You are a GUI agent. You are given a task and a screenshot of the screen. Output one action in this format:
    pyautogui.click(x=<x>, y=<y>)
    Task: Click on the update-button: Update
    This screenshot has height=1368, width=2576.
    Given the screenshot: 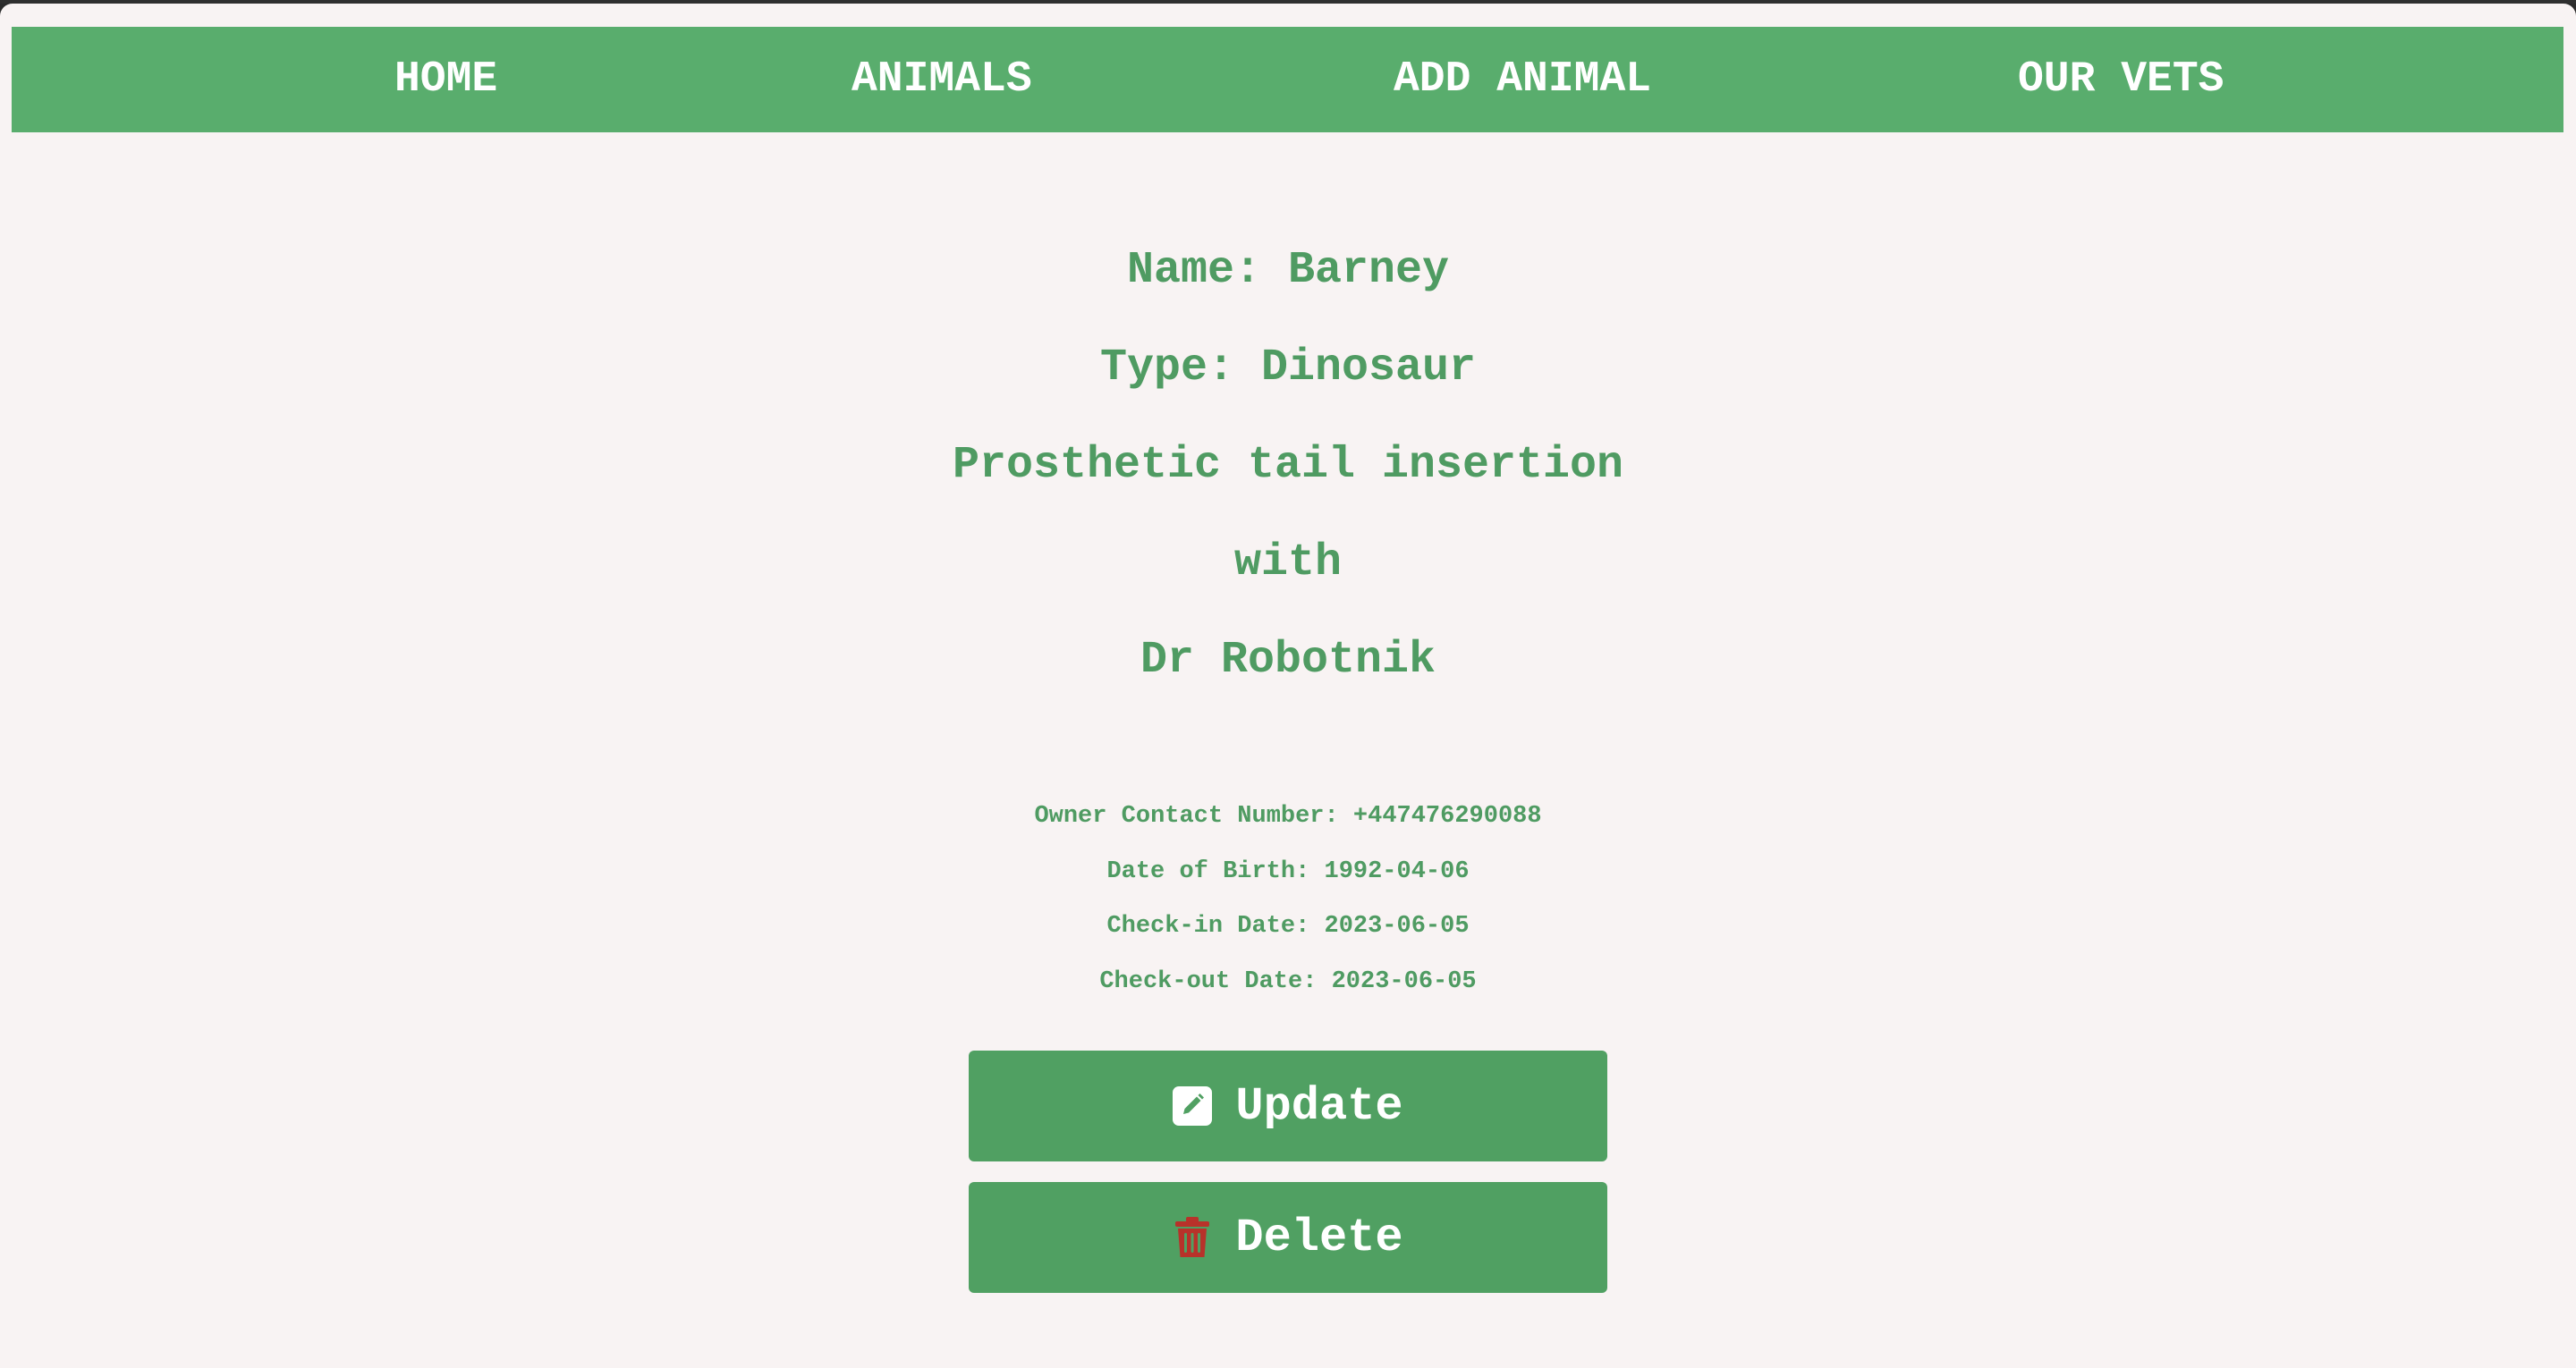 What is the action you would take?
    pyautogui.click(x=1288, y=1106)
    